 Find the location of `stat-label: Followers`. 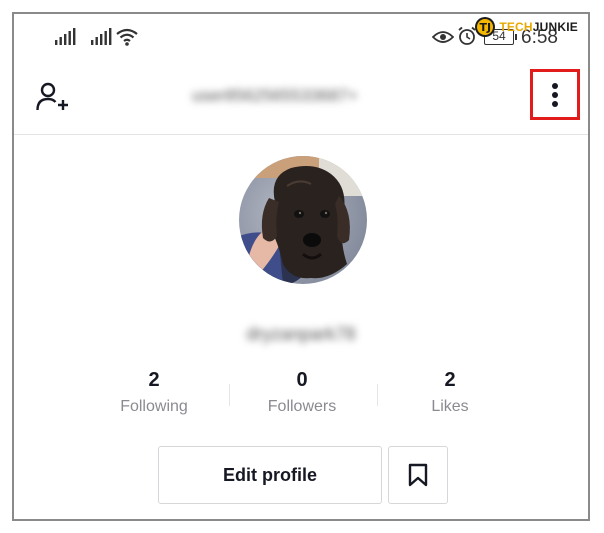

stat-label: Followers is located at coordinates (302, 406).